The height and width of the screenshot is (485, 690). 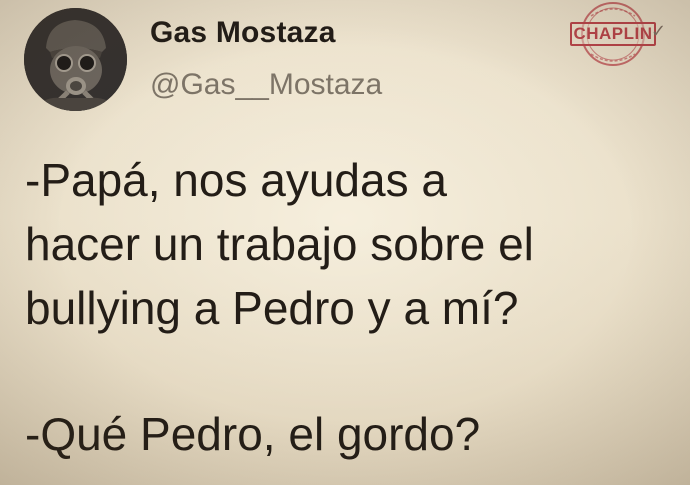 I want to click on avatar, so click(x=75, y=59).